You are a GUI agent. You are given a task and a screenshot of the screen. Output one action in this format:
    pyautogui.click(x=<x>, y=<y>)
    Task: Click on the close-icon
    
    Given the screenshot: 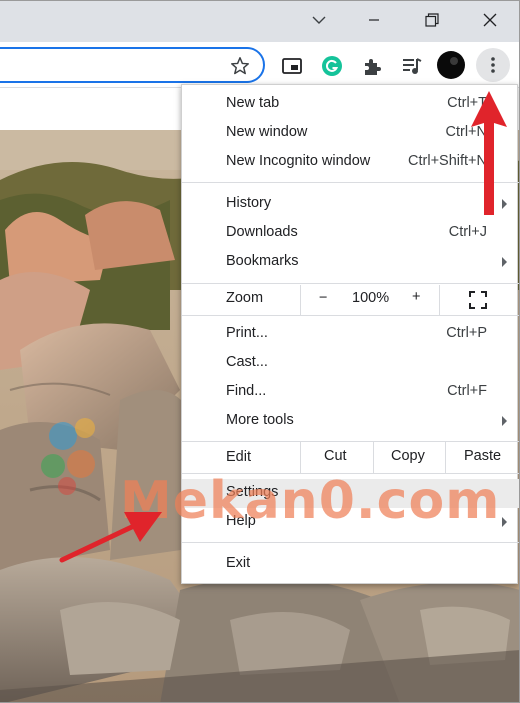 What is the action you would take?
    pyautogui.click(x=490, y=20)
    